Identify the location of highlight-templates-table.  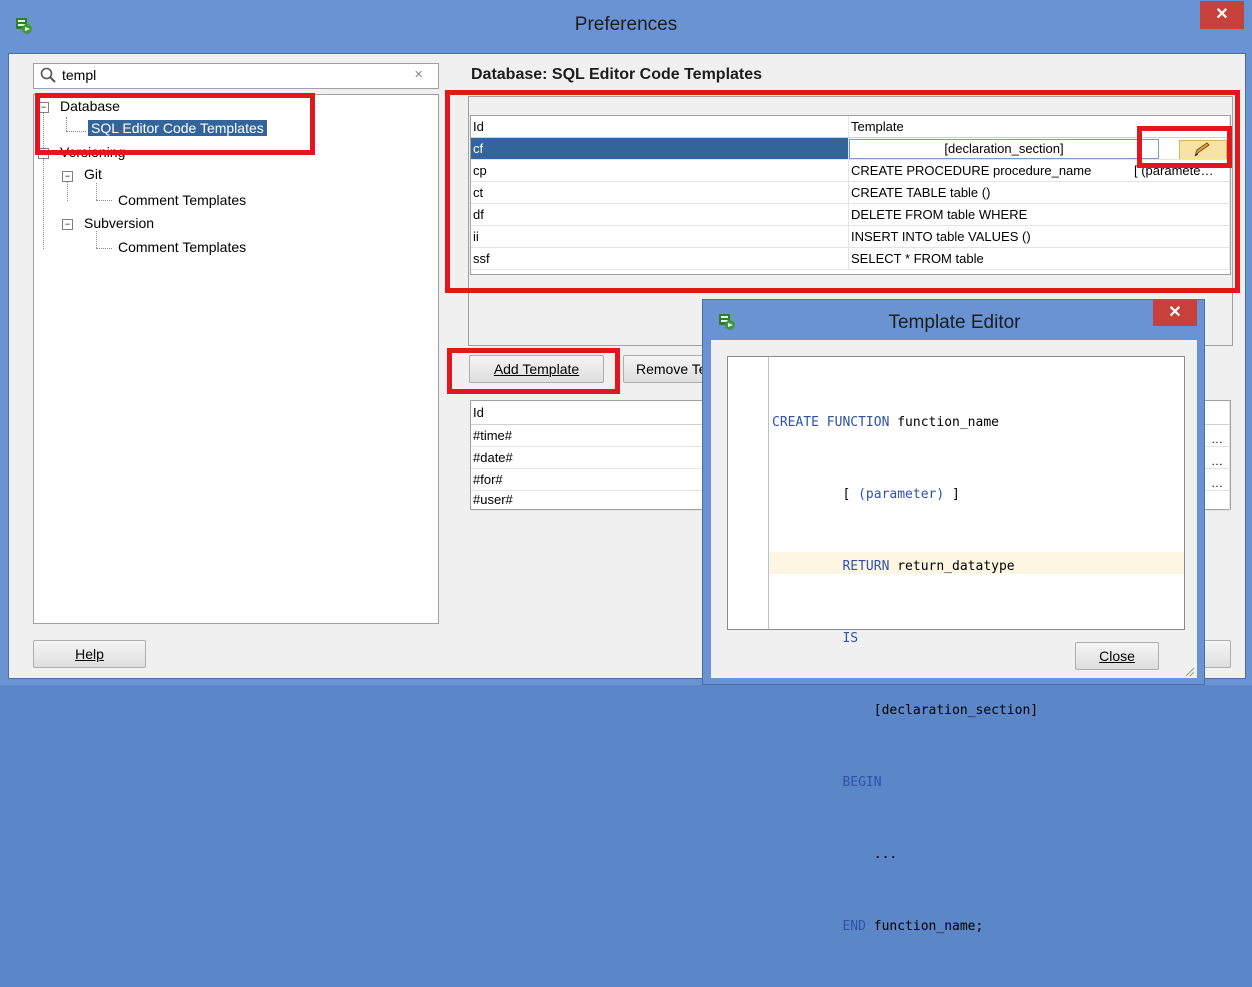
(842, 191).